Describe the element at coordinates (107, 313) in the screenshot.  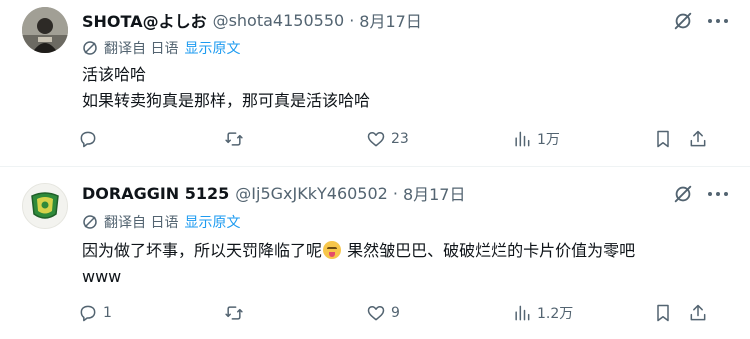
I see `reply-count: 1` at that location.